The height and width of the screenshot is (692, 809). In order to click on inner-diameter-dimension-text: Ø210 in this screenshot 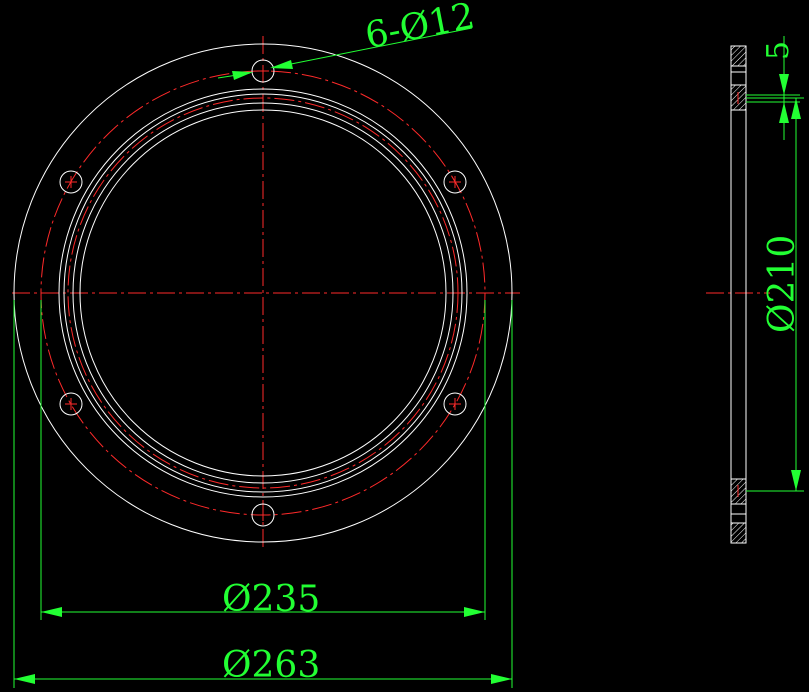, I will do `click(782, 284)`.